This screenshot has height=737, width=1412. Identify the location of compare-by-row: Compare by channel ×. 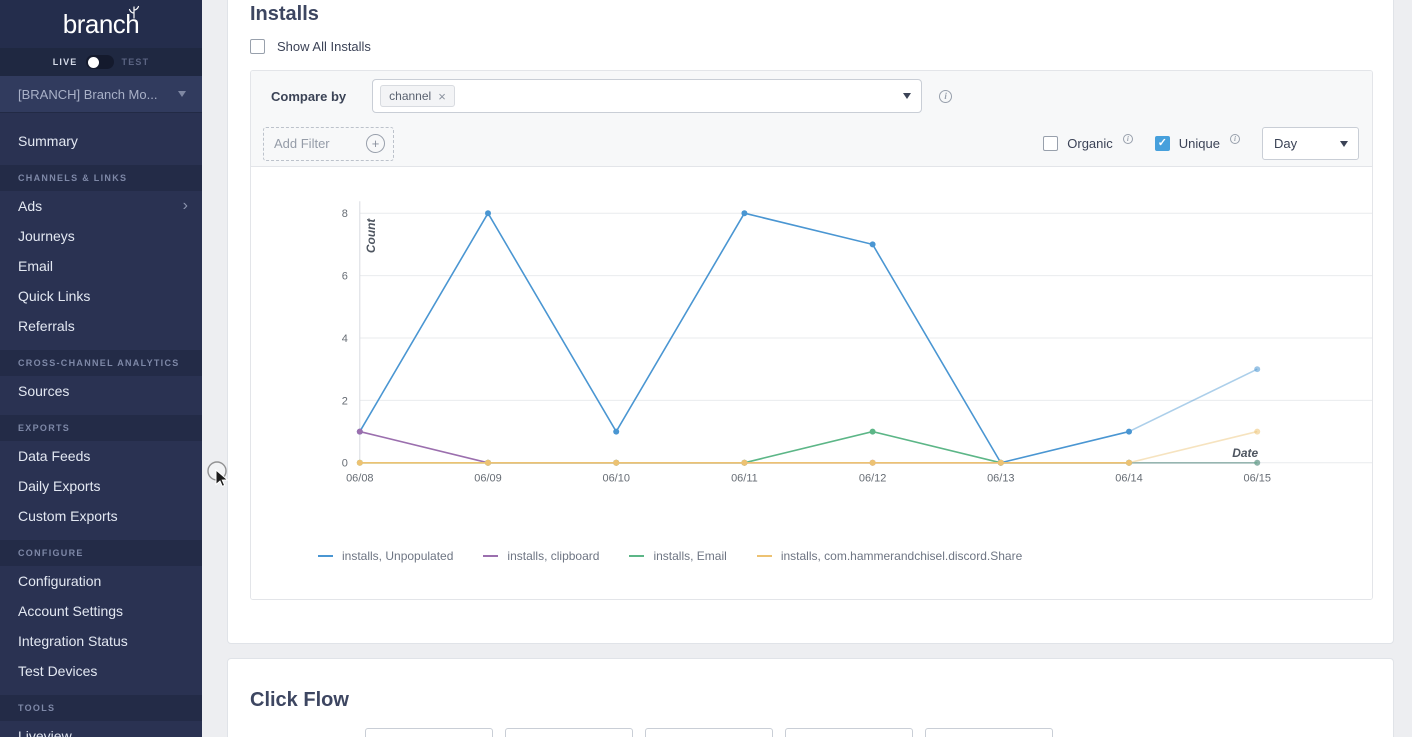
(811, 96).